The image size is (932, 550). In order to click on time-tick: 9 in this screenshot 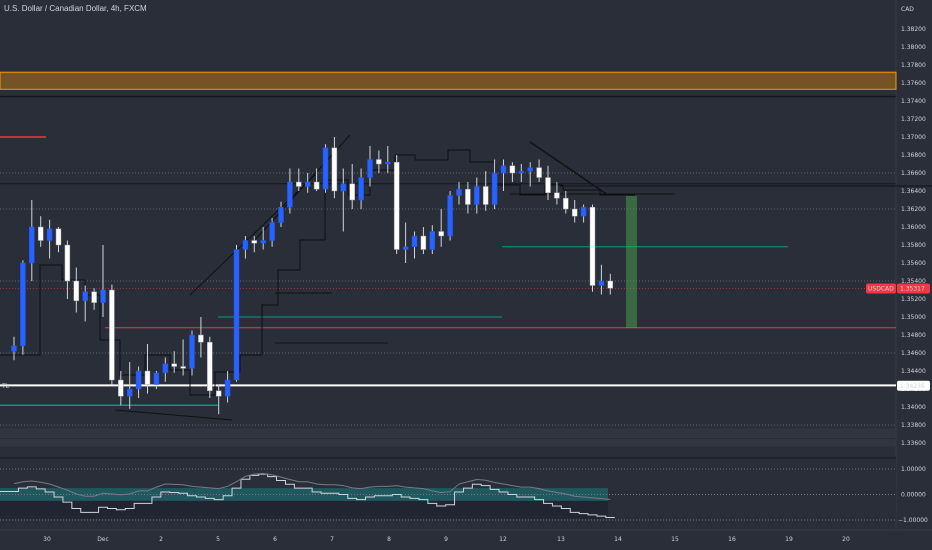, I will do `click(446, 539)`.